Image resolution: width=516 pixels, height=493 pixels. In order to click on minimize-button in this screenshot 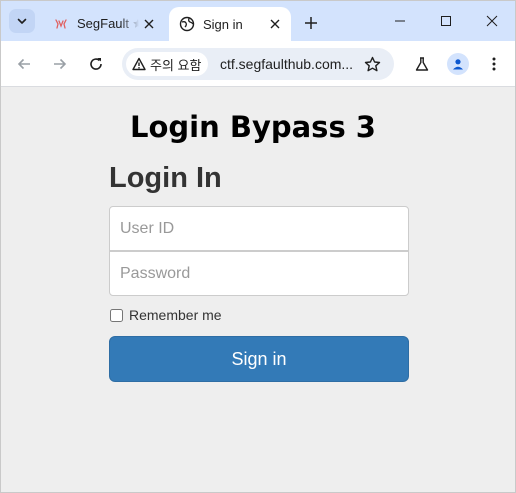, I will do `click(400, 21)`.